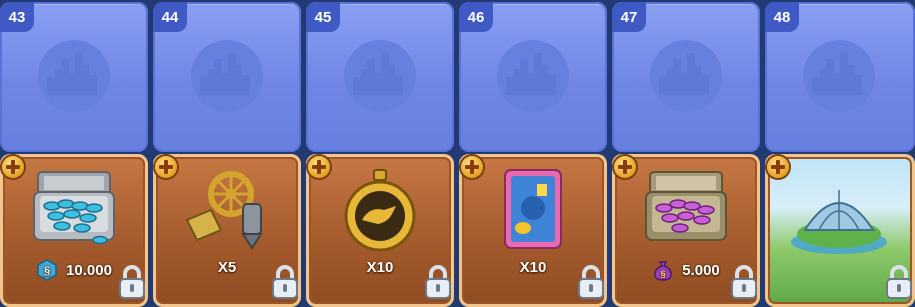 This screenshot has height=307, width=915. What do you see at coordinates (533, 209) in the screenshot?
I see `trading-card-icon` at bounding box center [533, 209].